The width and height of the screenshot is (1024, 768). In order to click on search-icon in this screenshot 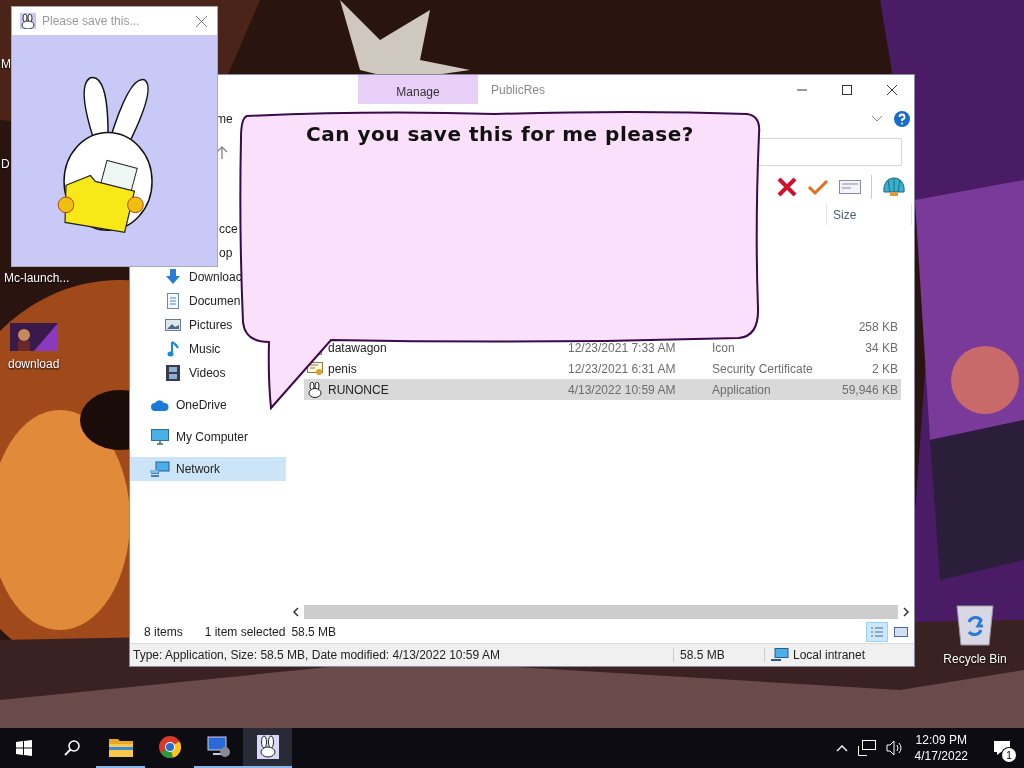, I will do `click(72, 748)`.